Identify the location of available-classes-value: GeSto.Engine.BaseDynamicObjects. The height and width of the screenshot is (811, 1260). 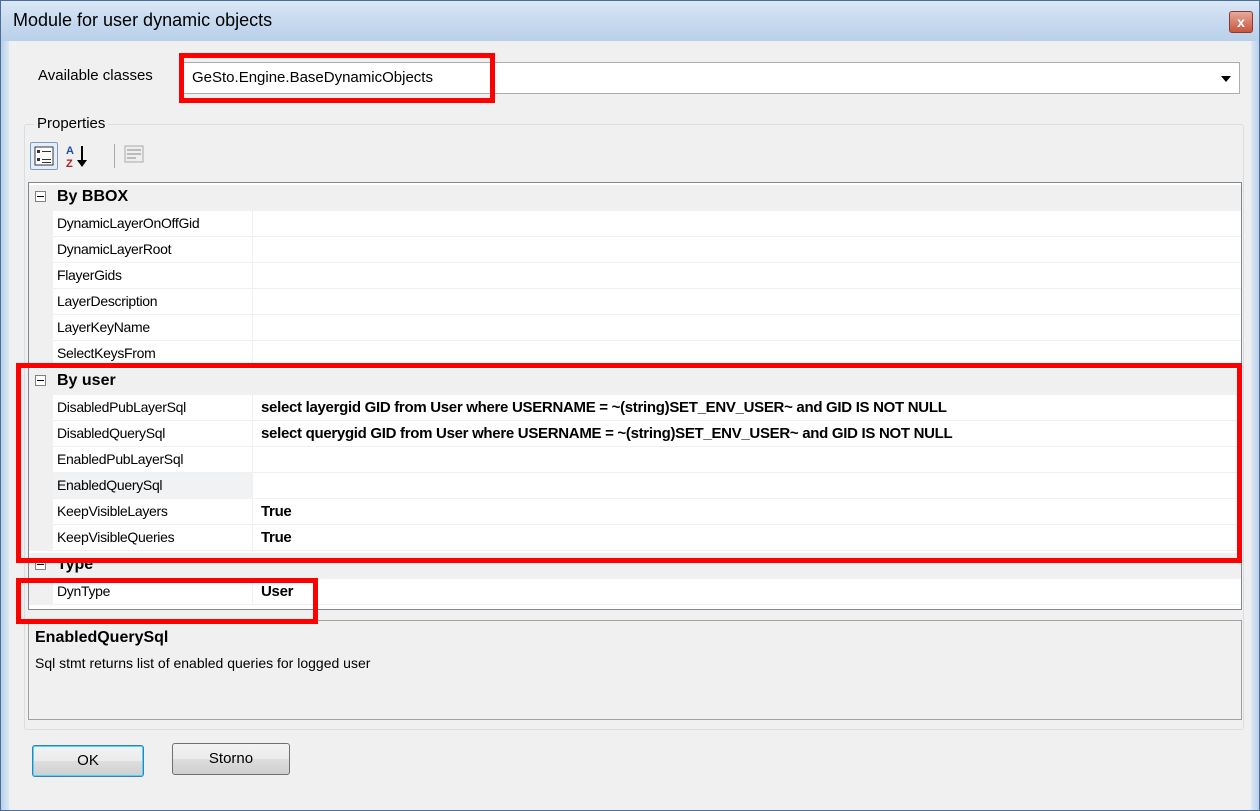
(312, 77).